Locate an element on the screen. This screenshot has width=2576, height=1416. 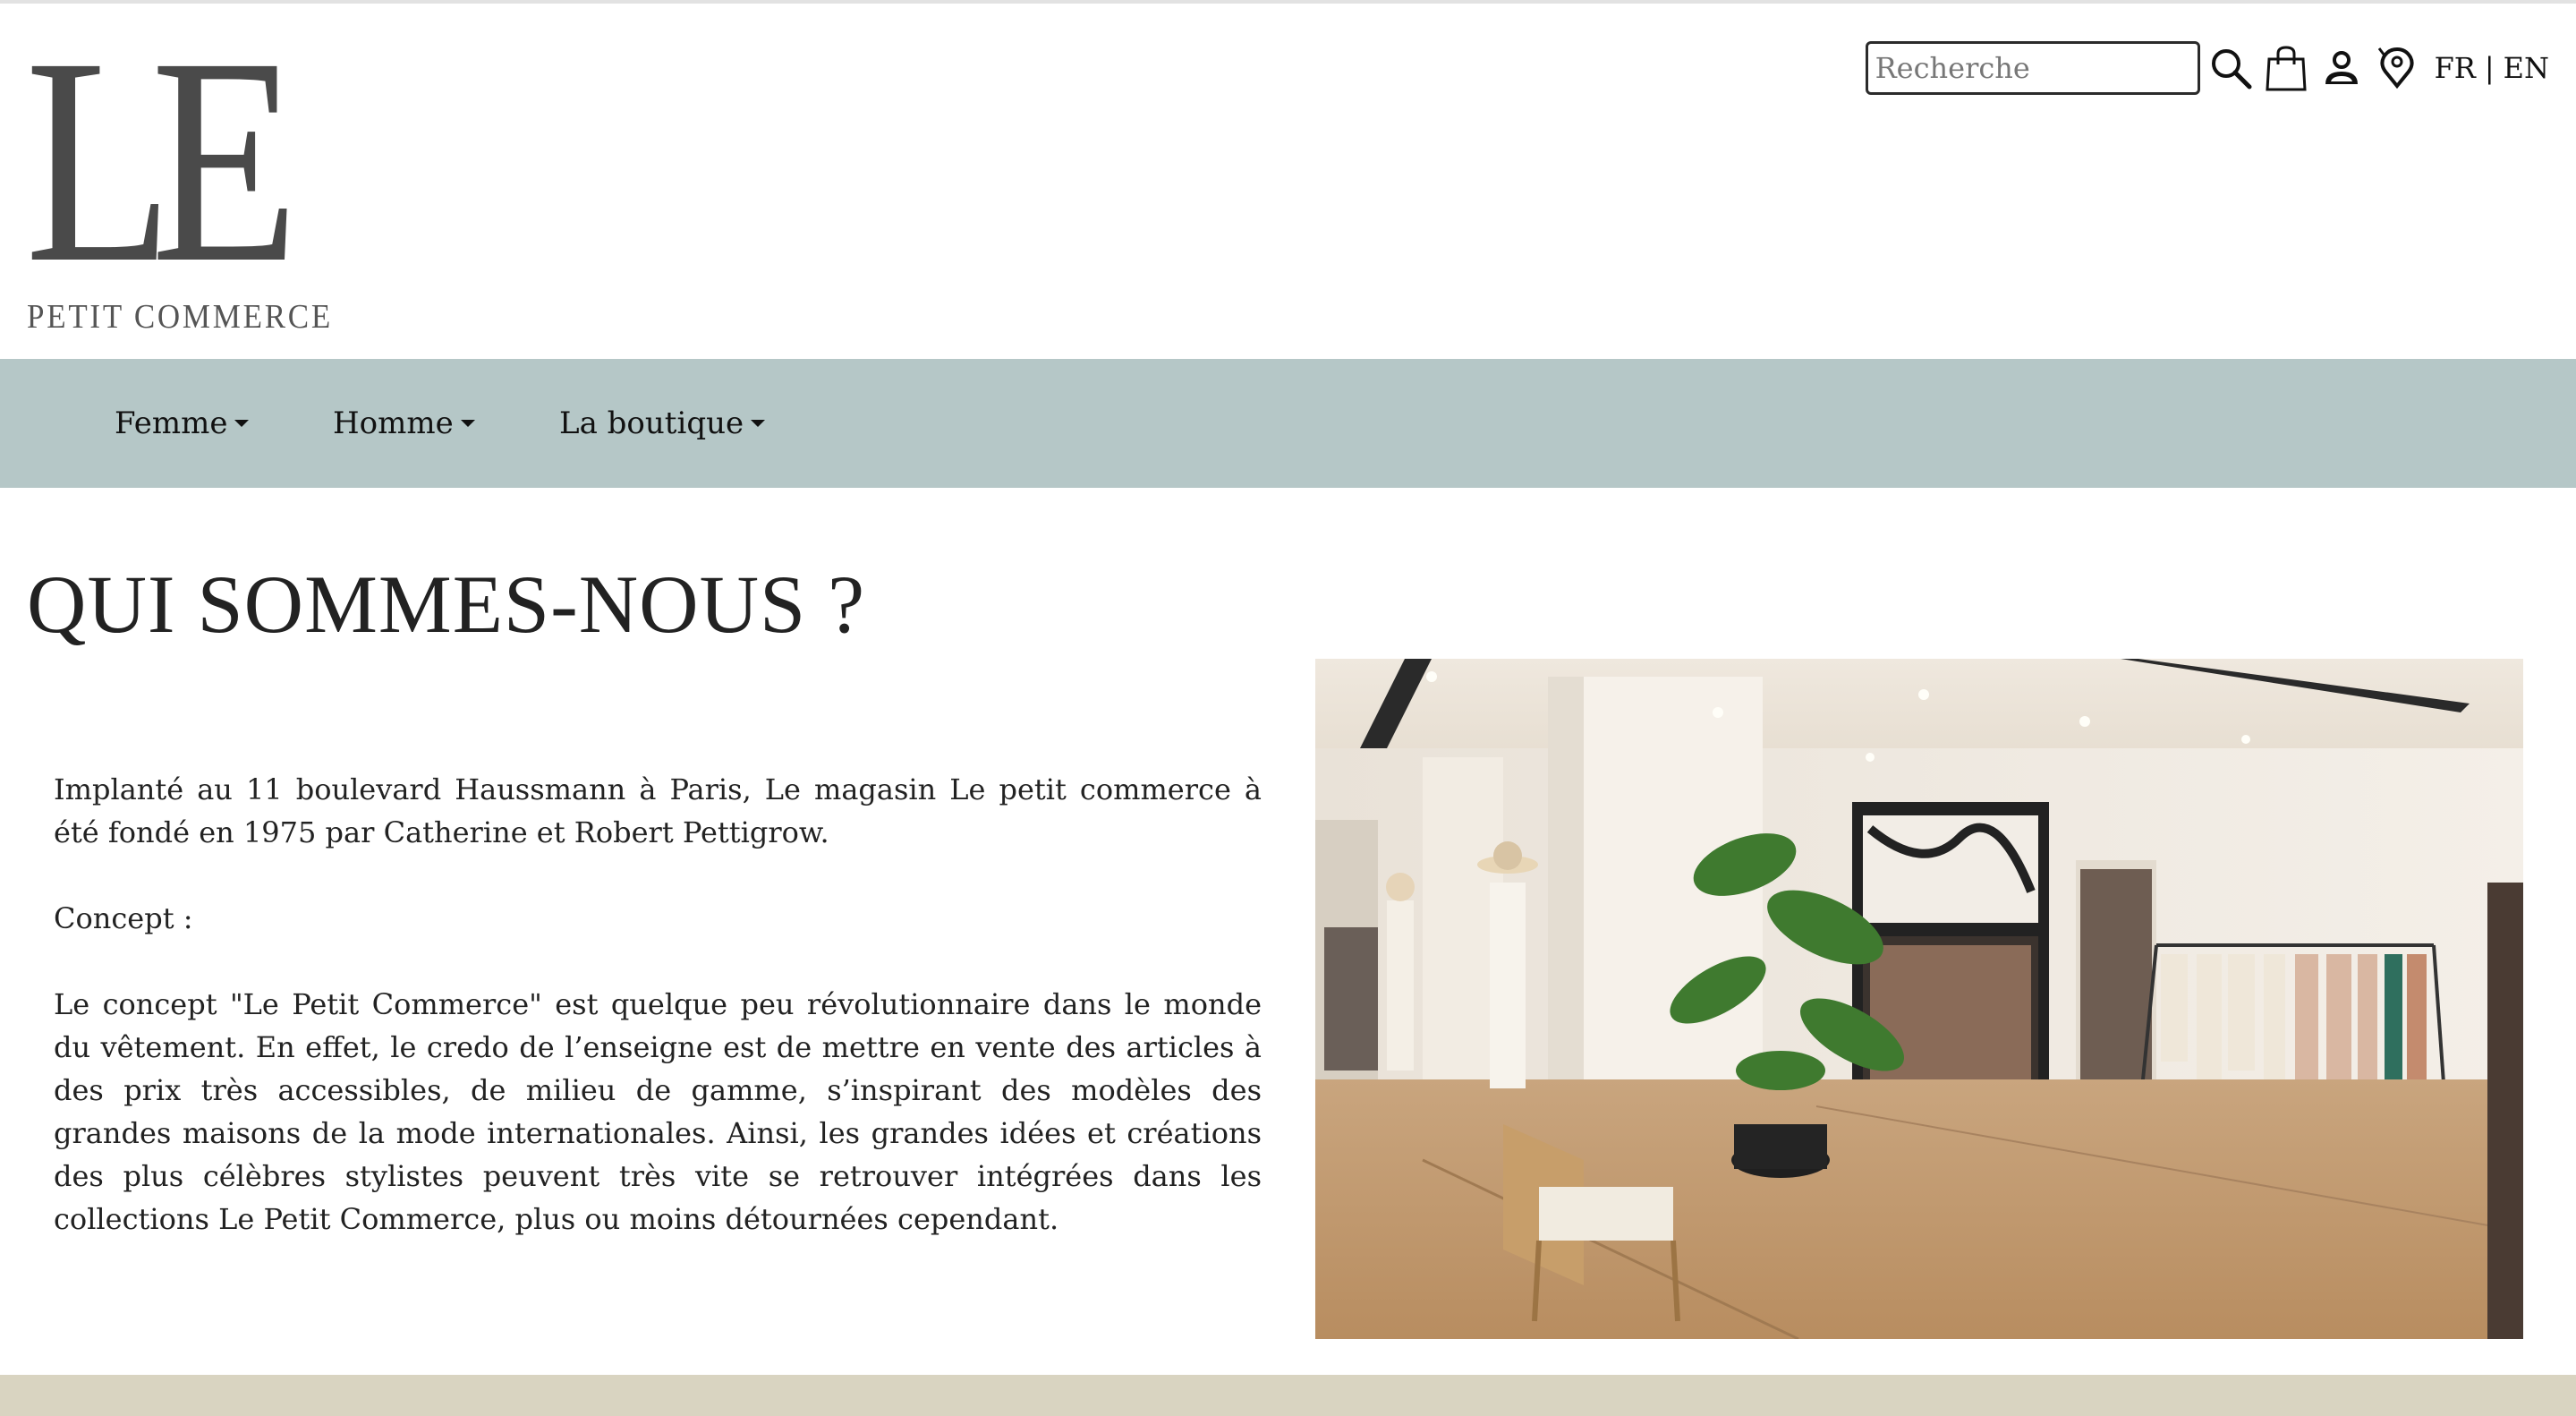
brand-logo: LE PETIT COMMERCE is located at coordinates (177, 170).